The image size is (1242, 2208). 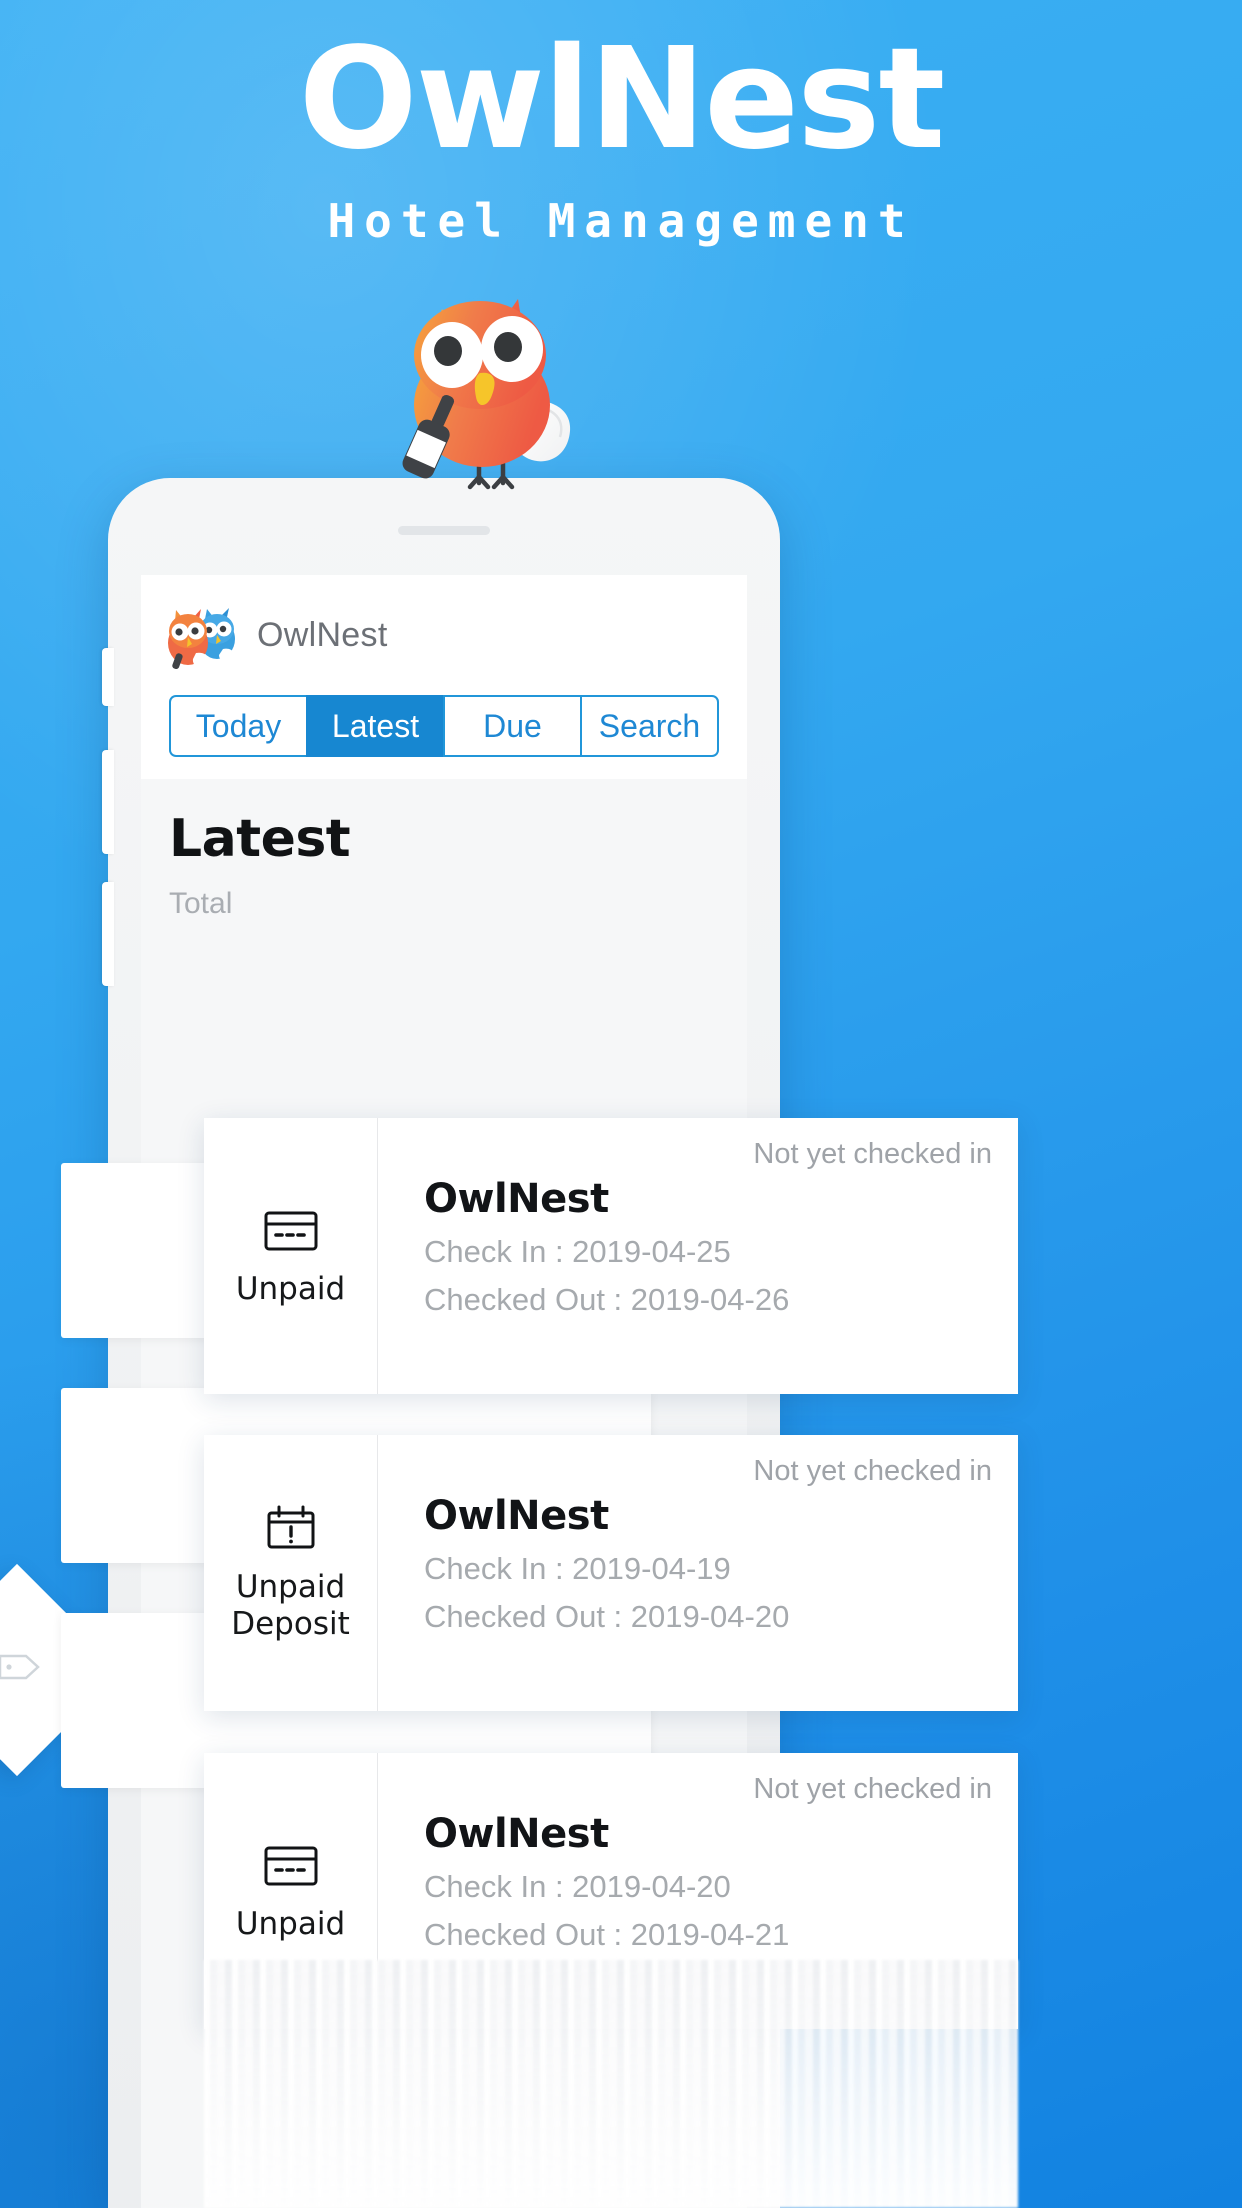 I want to click on hero-section: OwlNest Hotel Management, so click(x=621, y=124).